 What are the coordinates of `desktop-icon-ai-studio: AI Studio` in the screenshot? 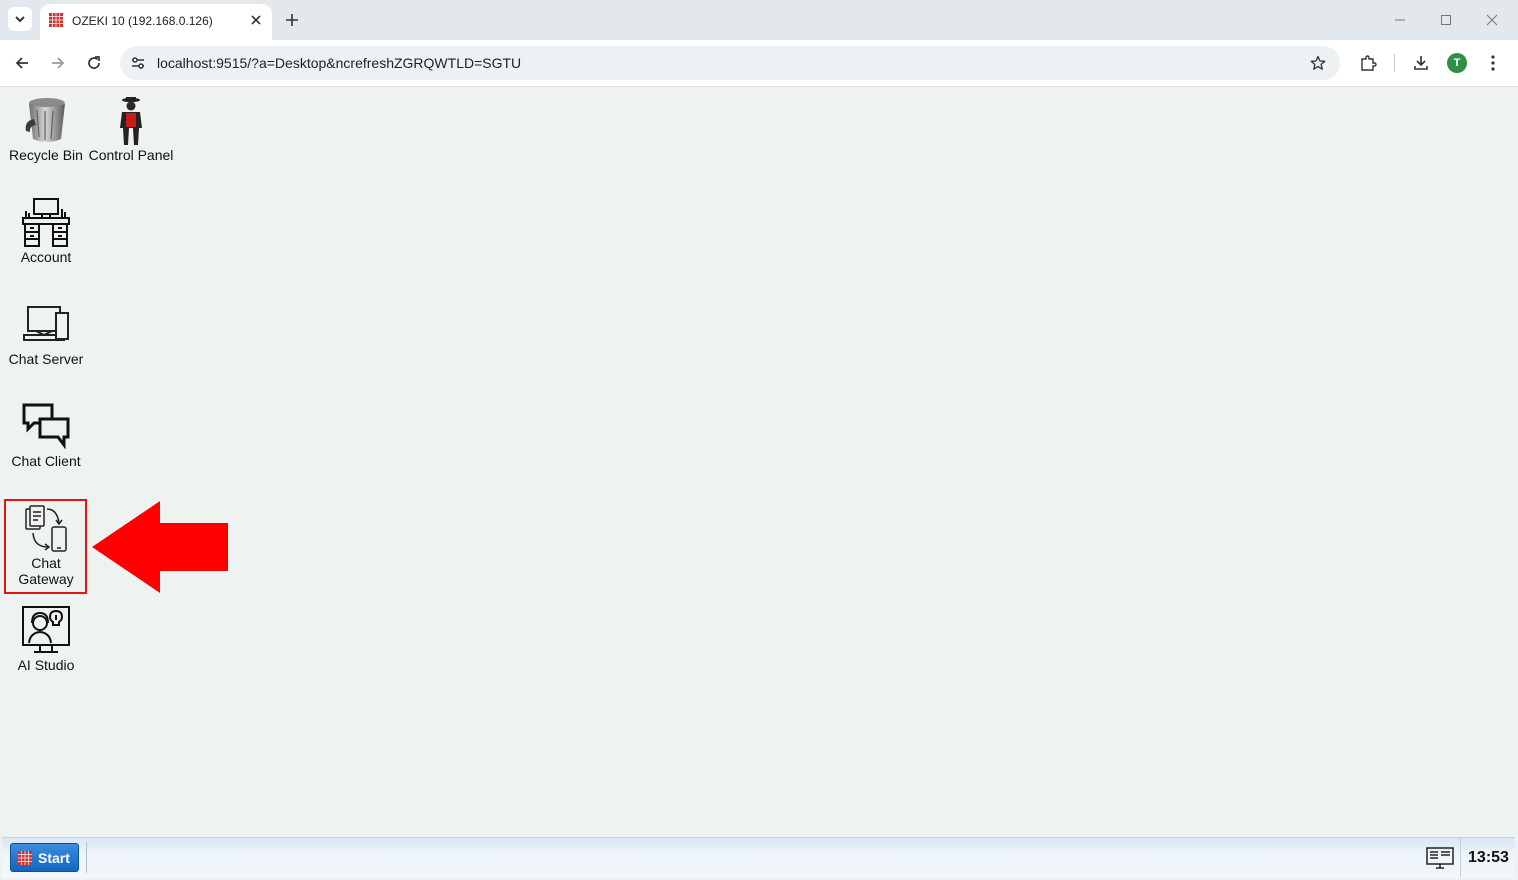 It's located at (46, 639).